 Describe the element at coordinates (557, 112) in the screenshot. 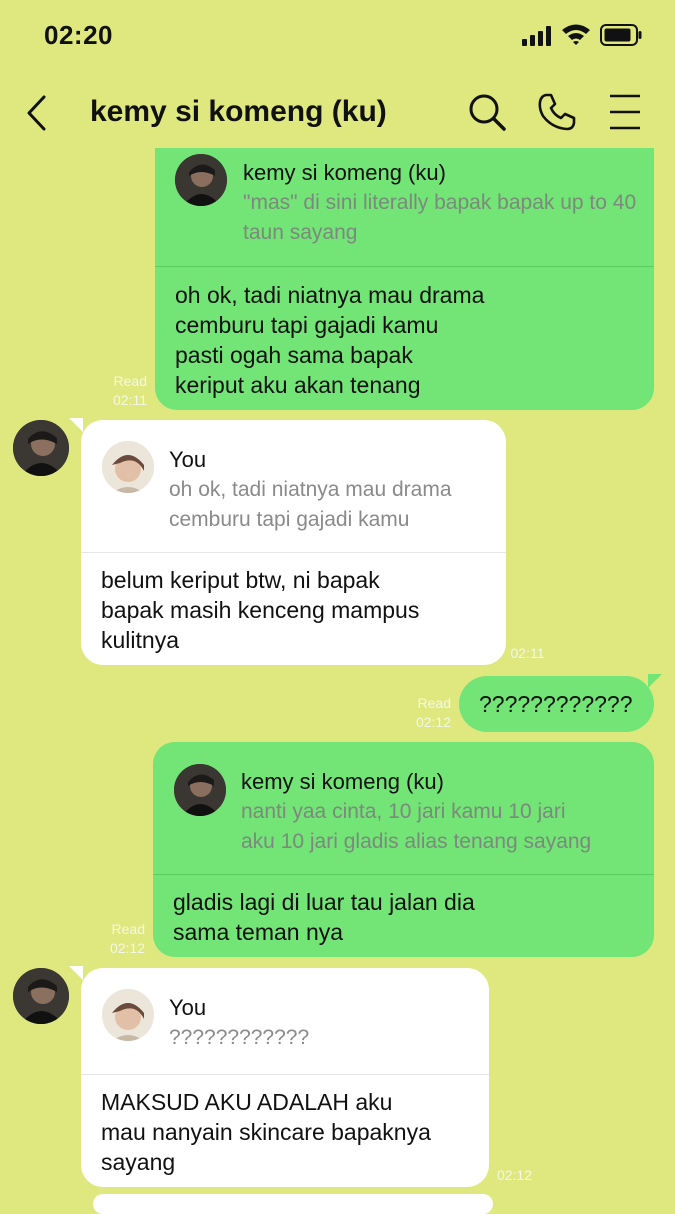

I see `phone-icon` at that location.